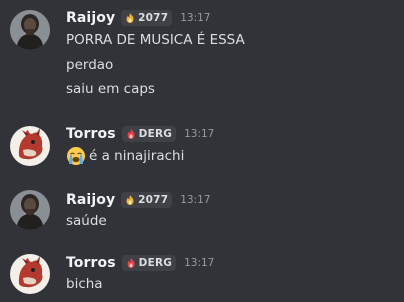  Describe the element at coordinates (137, 156) in the screenshot. I see `message-text: é a ninajirachi` at that location.